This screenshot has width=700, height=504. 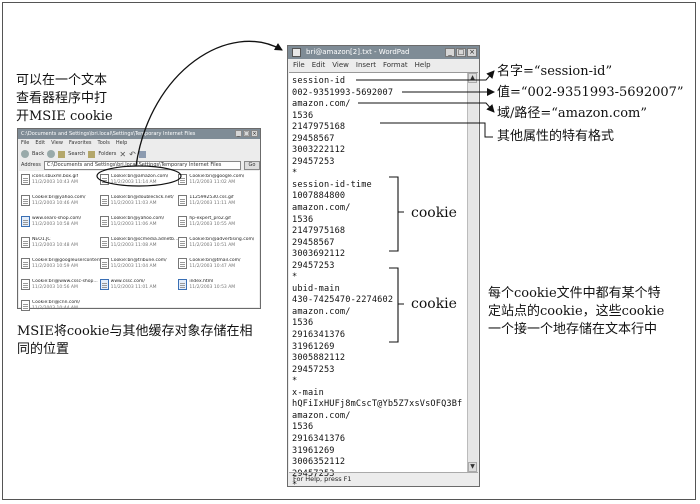 I want to click on name-pointer, so click(x=425, y=75).